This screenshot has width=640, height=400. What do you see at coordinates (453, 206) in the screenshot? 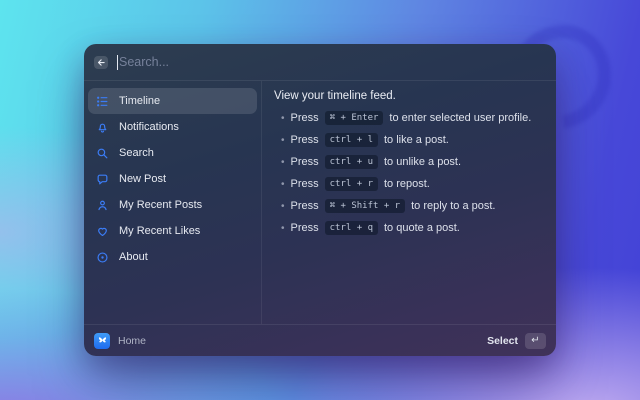
I see `shortcut-description: to reply to a post.` at bounding box center [453, 206].